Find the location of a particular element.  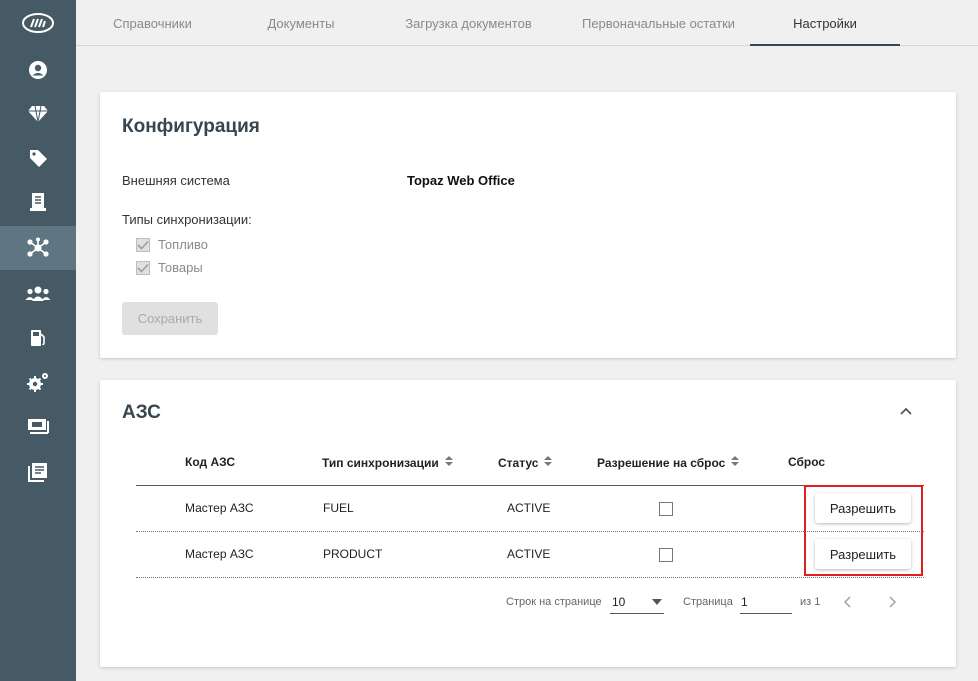

fuel-station-icon is located at coordinates (38, 338).